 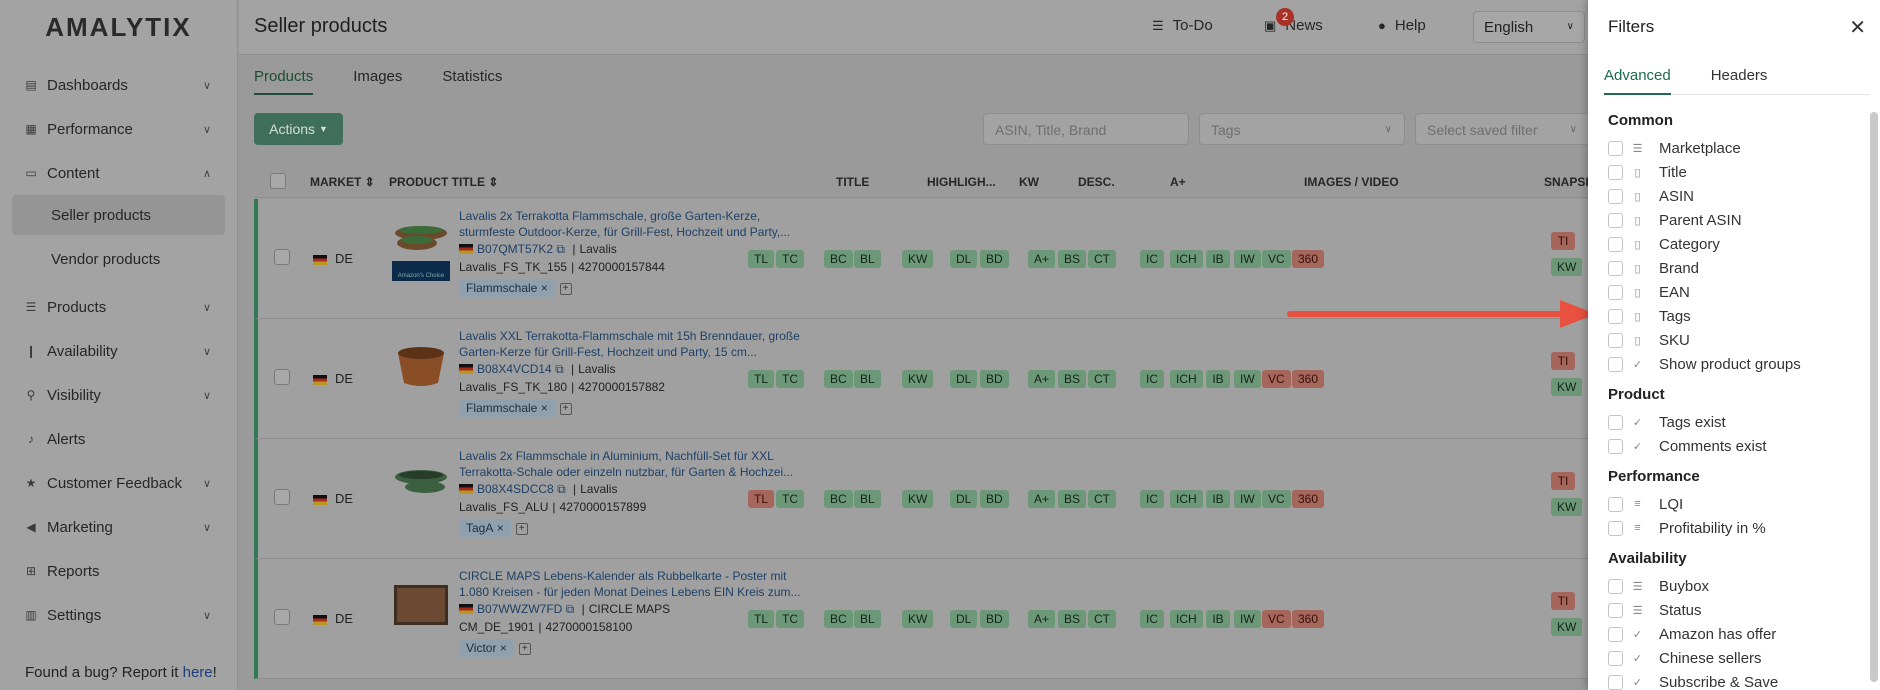 What do you see at coordinates (1727, 148) in the screenshot?
I see `filter-option-marketplace: ☰ Marketplace` at bounding box center [1727, 148].